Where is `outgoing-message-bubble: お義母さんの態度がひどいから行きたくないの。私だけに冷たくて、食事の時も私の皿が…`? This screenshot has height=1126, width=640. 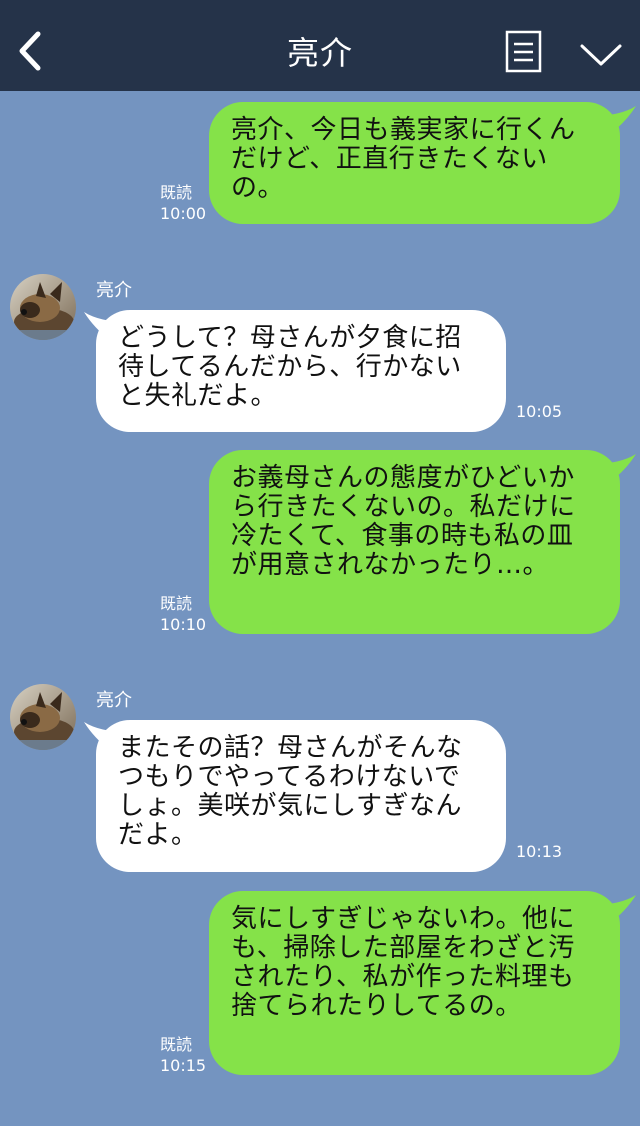 outgoing-message-bubble: お義母さんの態度がひどいから行きたくないの。私だけに冷たくて、食事の時も私の皿が… is located at coordinates (414, 542).